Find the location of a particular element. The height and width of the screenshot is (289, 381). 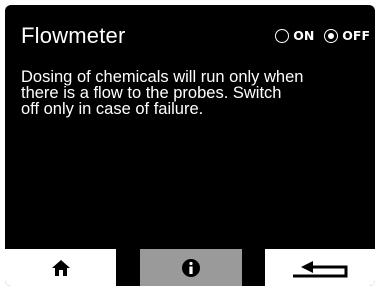

back-button is located at coordinates (320, 267).